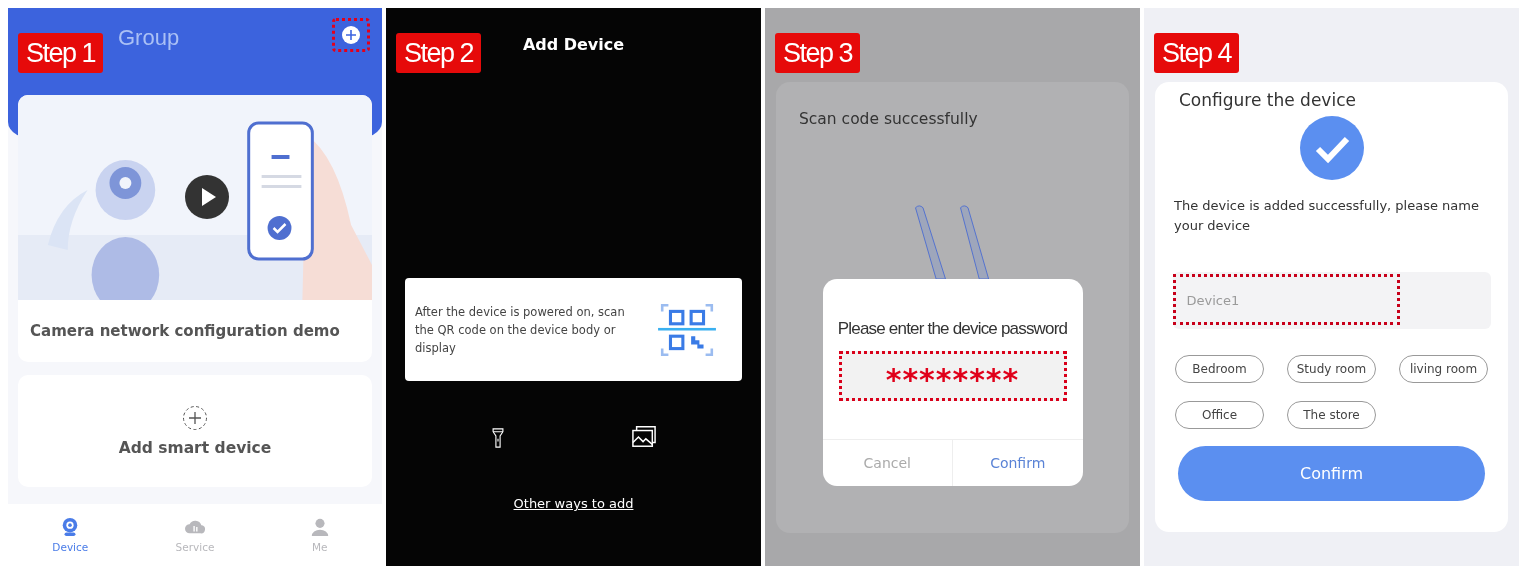 This screenshot has height=566, width=1522. What do you see at coordinates (319, 527) in the screenshot?
I see `person-icon` at bounding box center [319, 527].